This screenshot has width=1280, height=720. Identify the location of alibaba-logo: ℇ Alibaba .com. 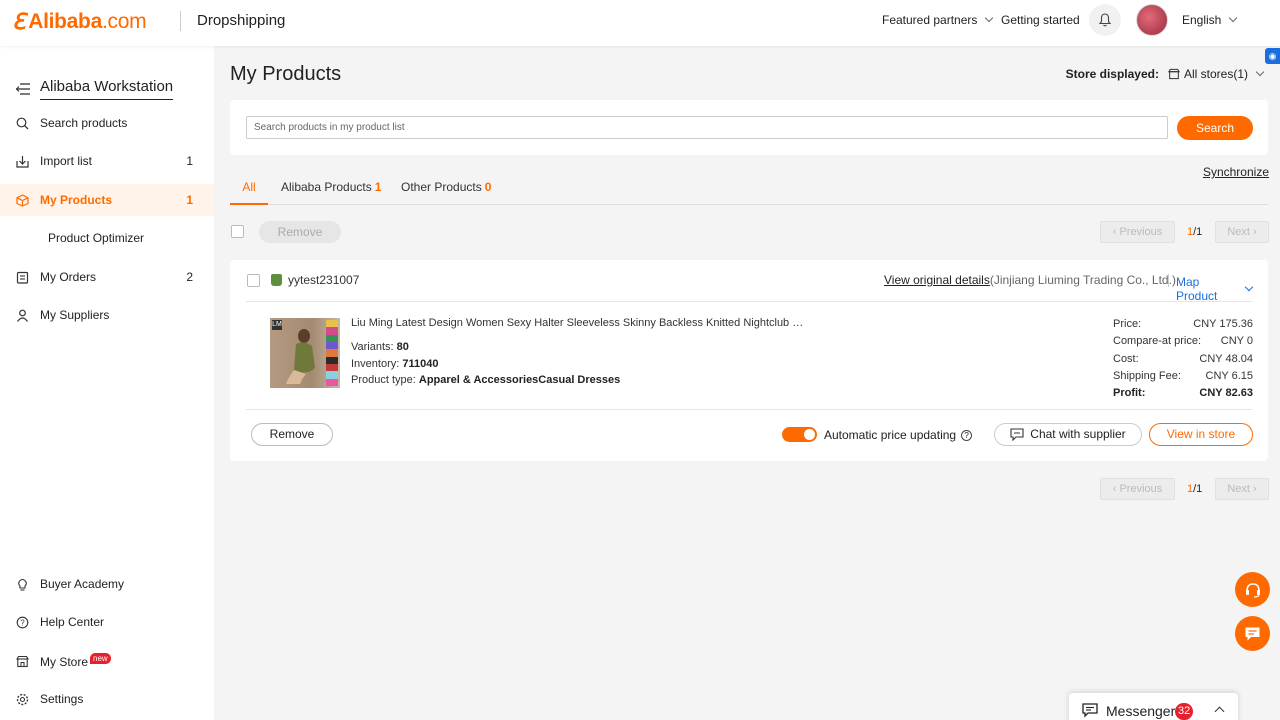
(79, 22).